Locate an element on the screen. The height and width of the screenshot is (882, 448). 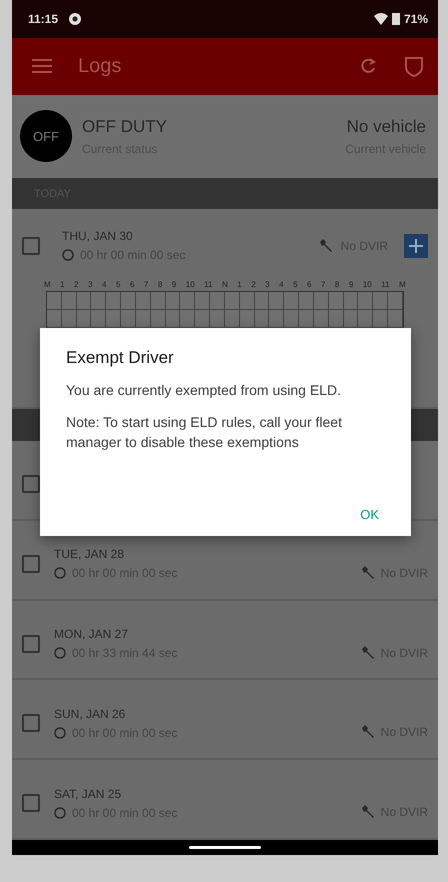
add-button is located at coordinates (416, 246).